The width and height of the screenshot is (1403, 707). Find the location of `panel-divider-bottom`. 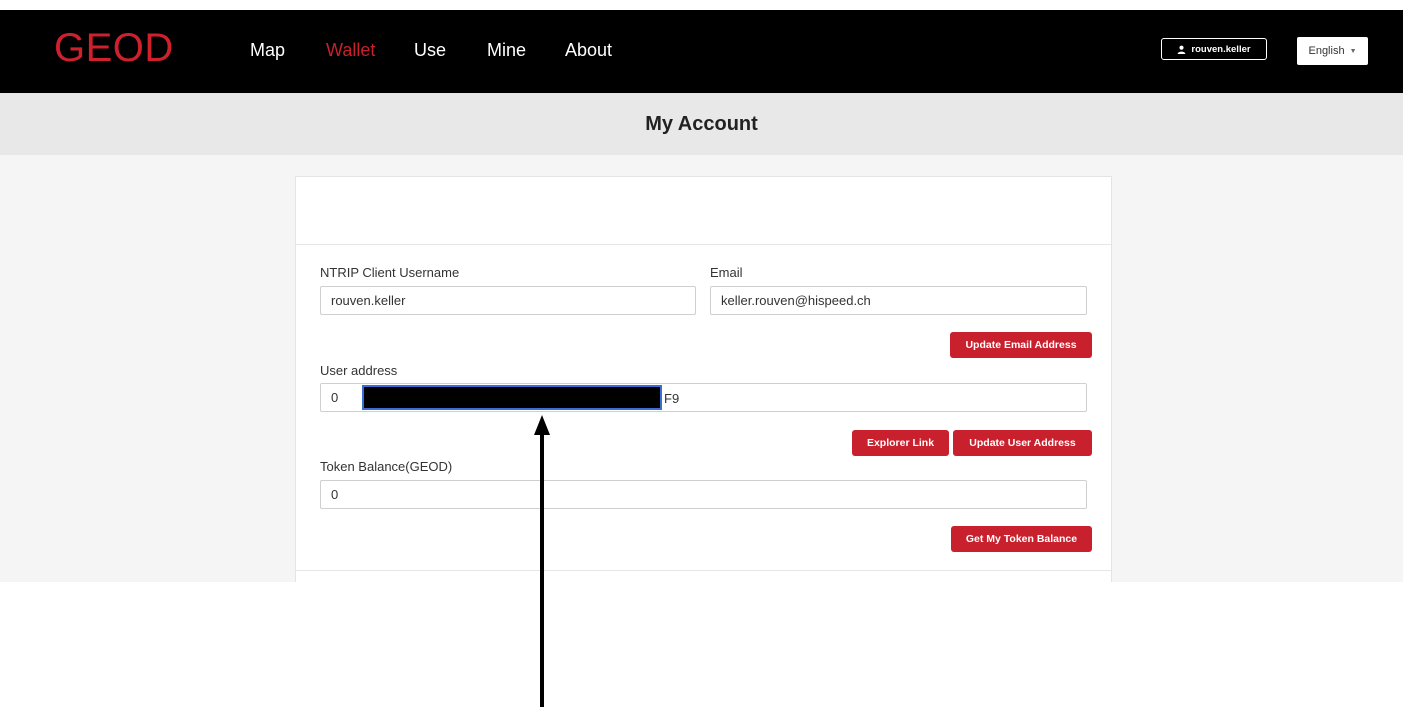

panel-divider-bottom is located at coordinates (703, 570).